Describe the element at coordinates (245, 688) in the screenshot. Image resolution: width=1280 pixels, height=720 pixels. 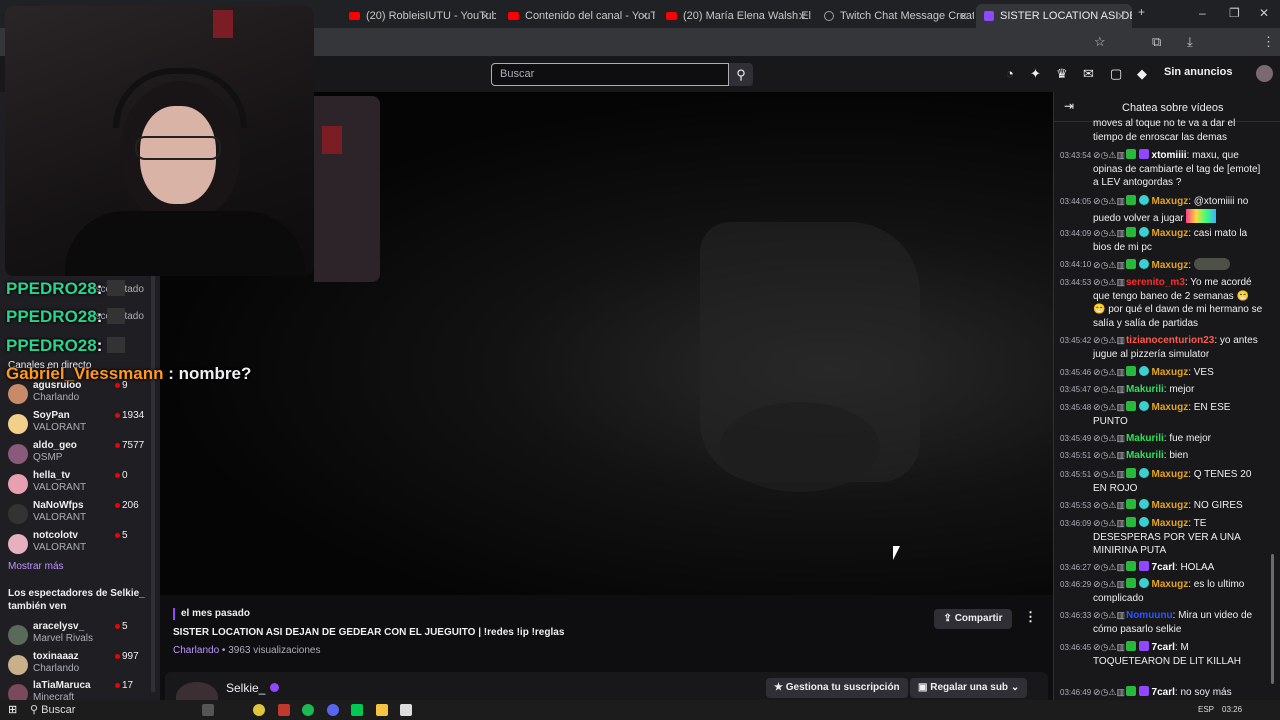
I see `streamer-name: Selkie_` at that location.